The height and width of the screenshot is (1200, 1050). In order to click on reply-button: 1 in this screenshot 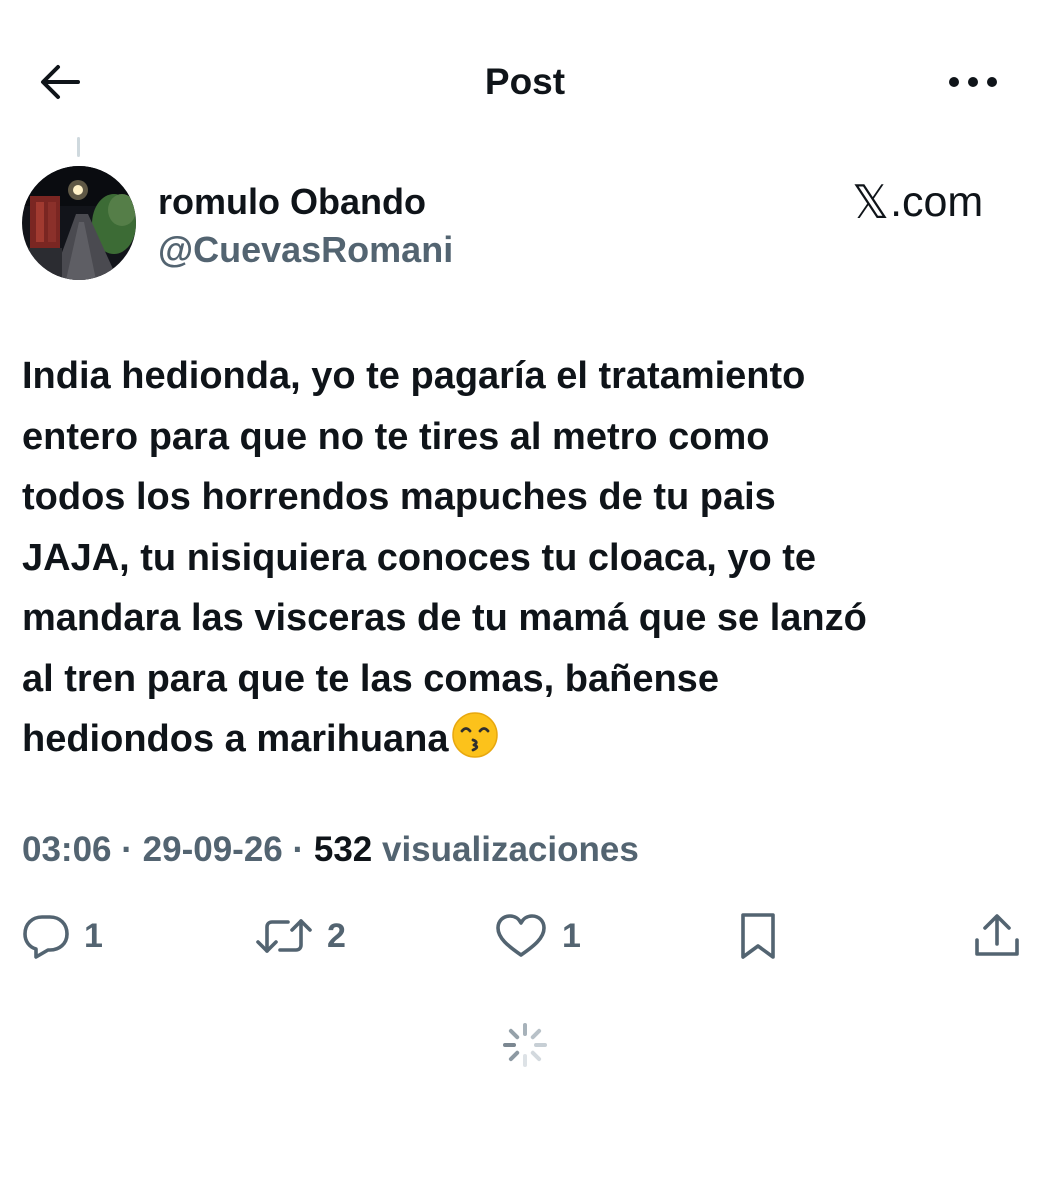, I will do `click(62, 936)`.